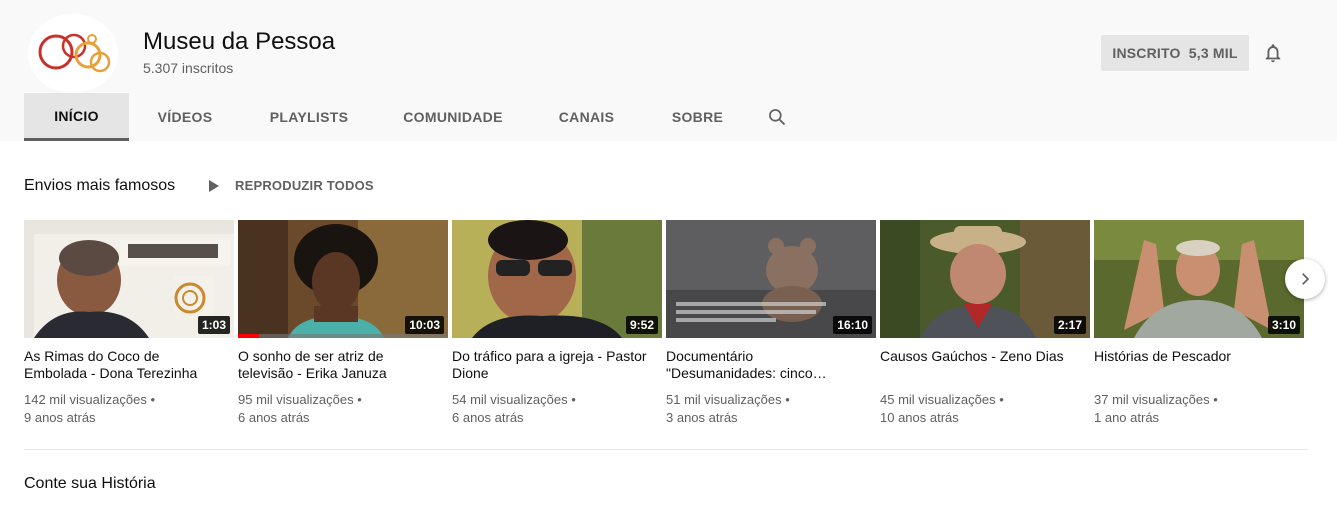  What do you see at coordinates (980, 365) in the screenshot?
I see `video-title: Causos Gaúchos - Zeno Dias` at bounding box center [980, 365].